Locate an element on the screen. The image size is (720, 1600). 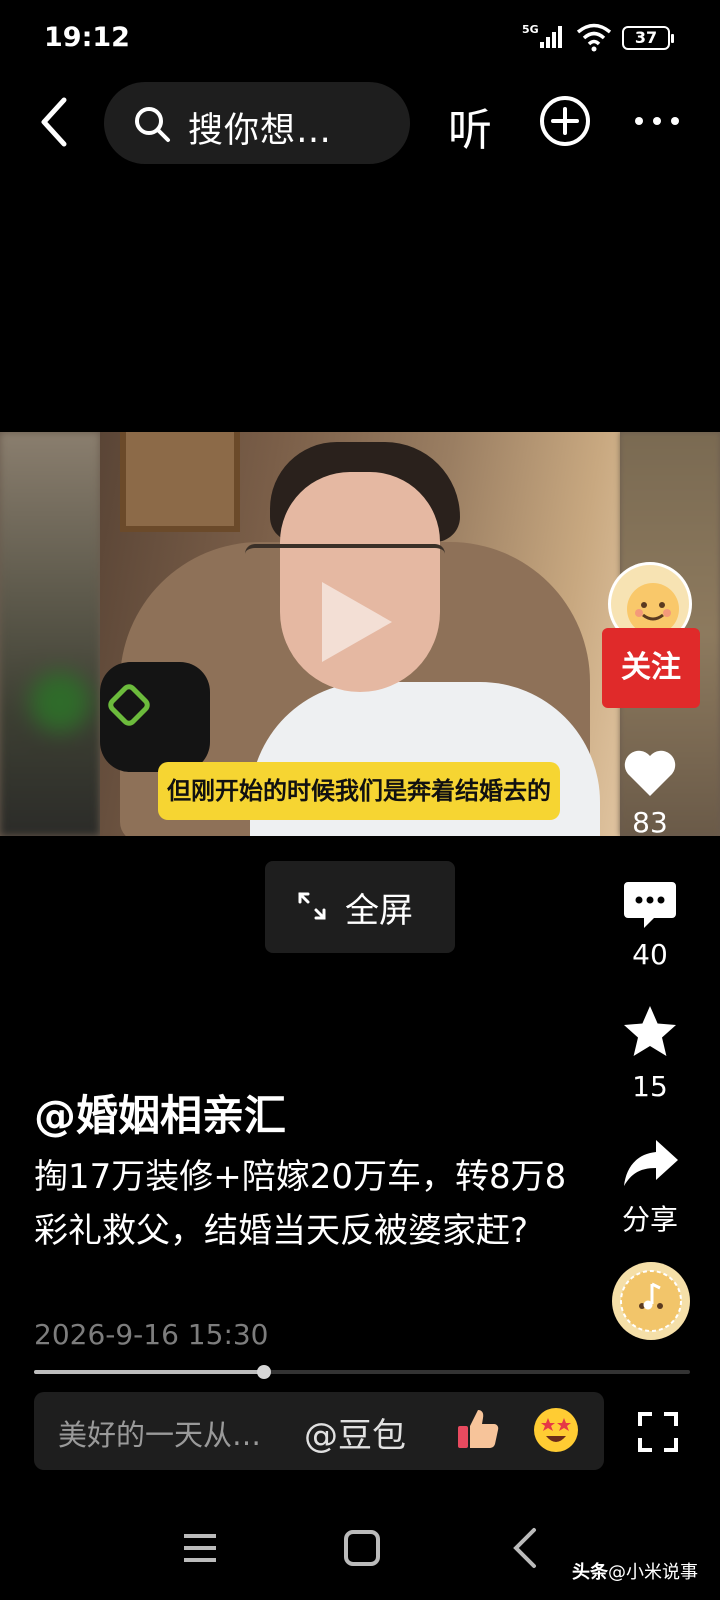
progress-fill is located at coordinates (149, 1372).